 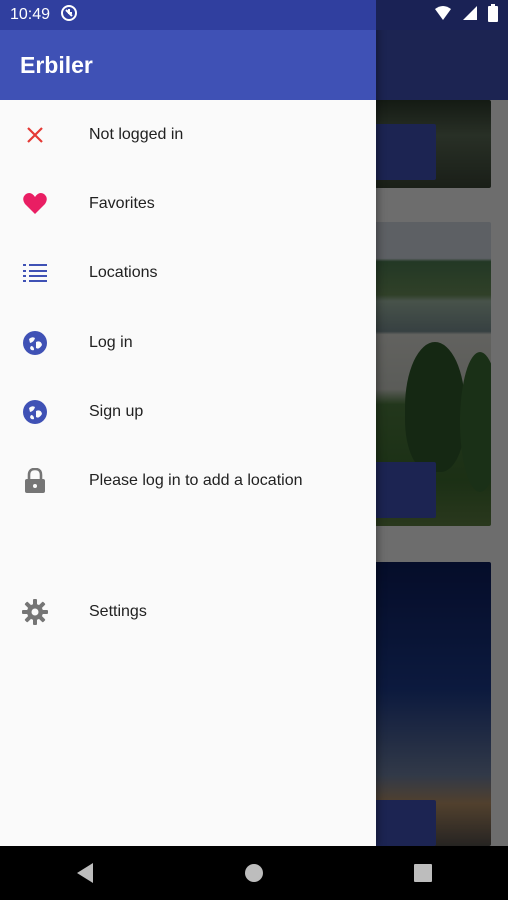 I want to click on menu-item-add-location: Please log in to add a location, so click(x=188, y=481).